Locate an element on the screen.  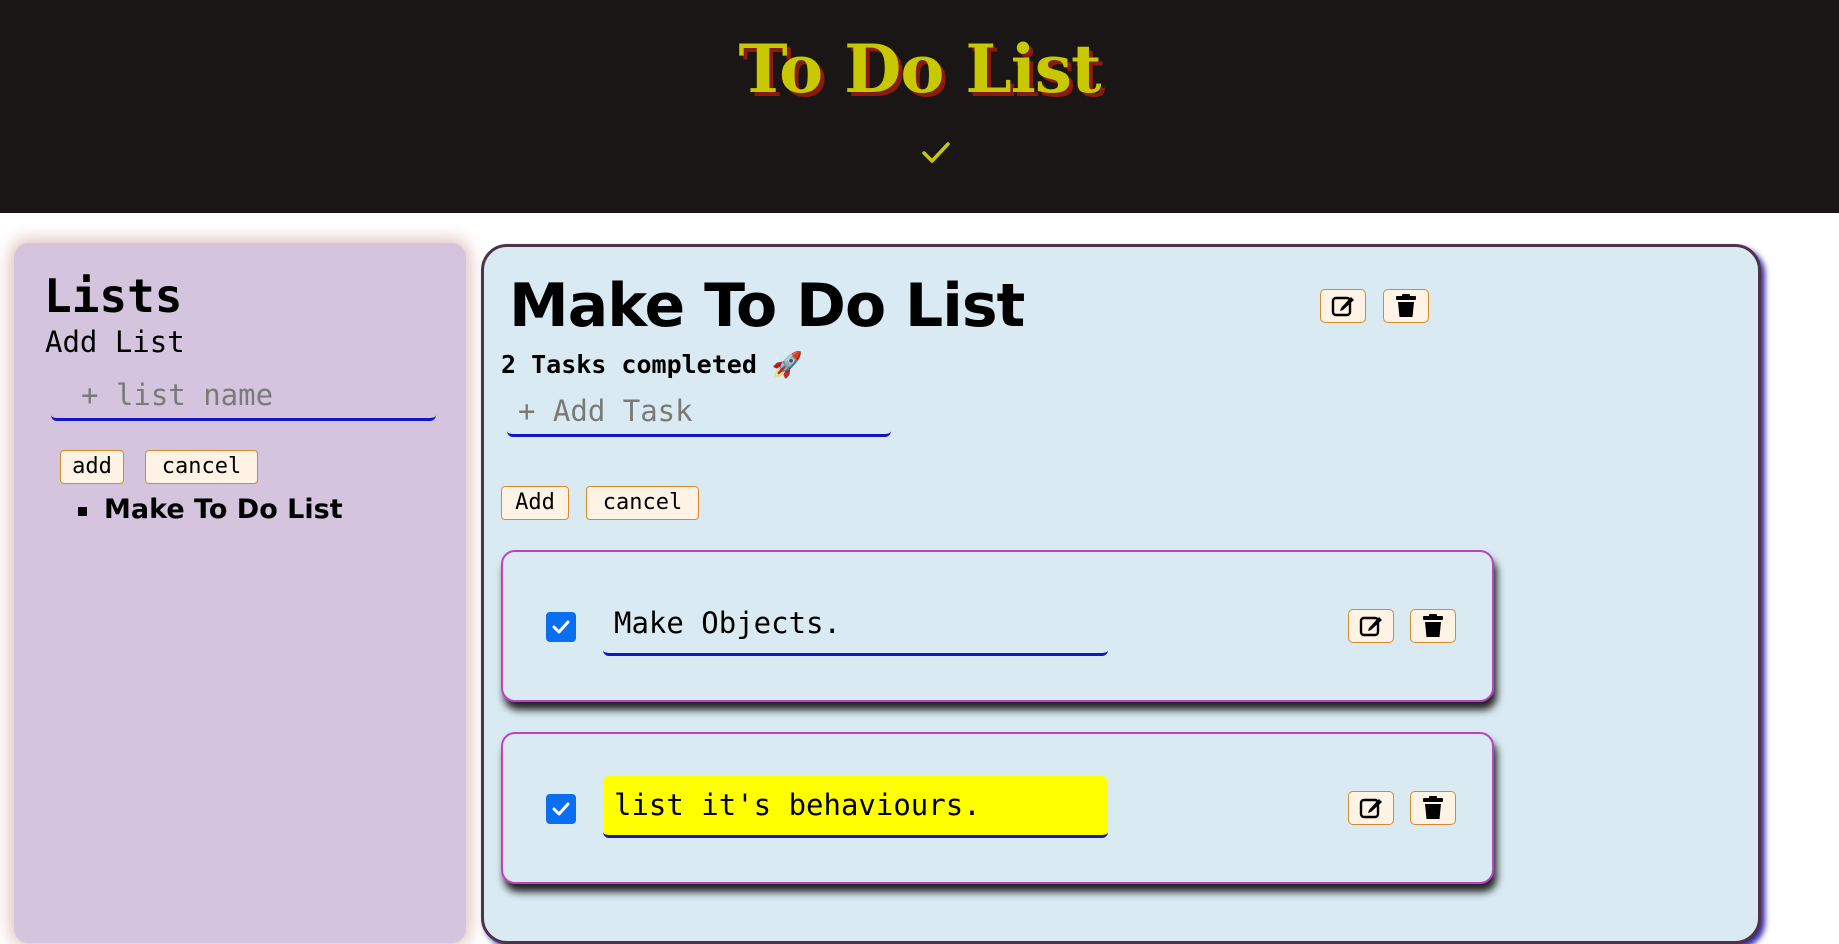
add-list-label: Add List is located at coordinates (115, 342).